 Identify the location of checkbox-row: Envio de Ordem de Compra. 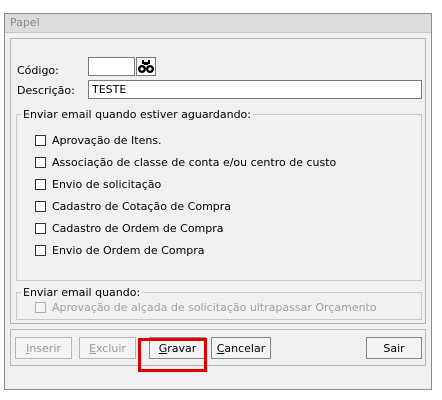
(120, 250).